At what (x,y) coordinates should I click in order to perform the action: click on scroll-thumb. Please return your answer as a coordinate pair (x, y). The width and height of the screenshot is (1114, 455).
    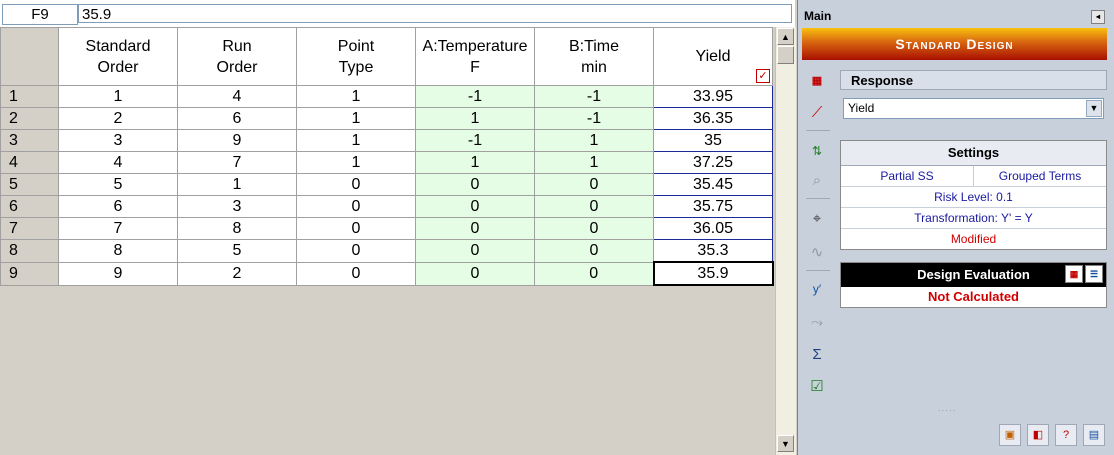
    Looking at the image, I should click on (785, 55).